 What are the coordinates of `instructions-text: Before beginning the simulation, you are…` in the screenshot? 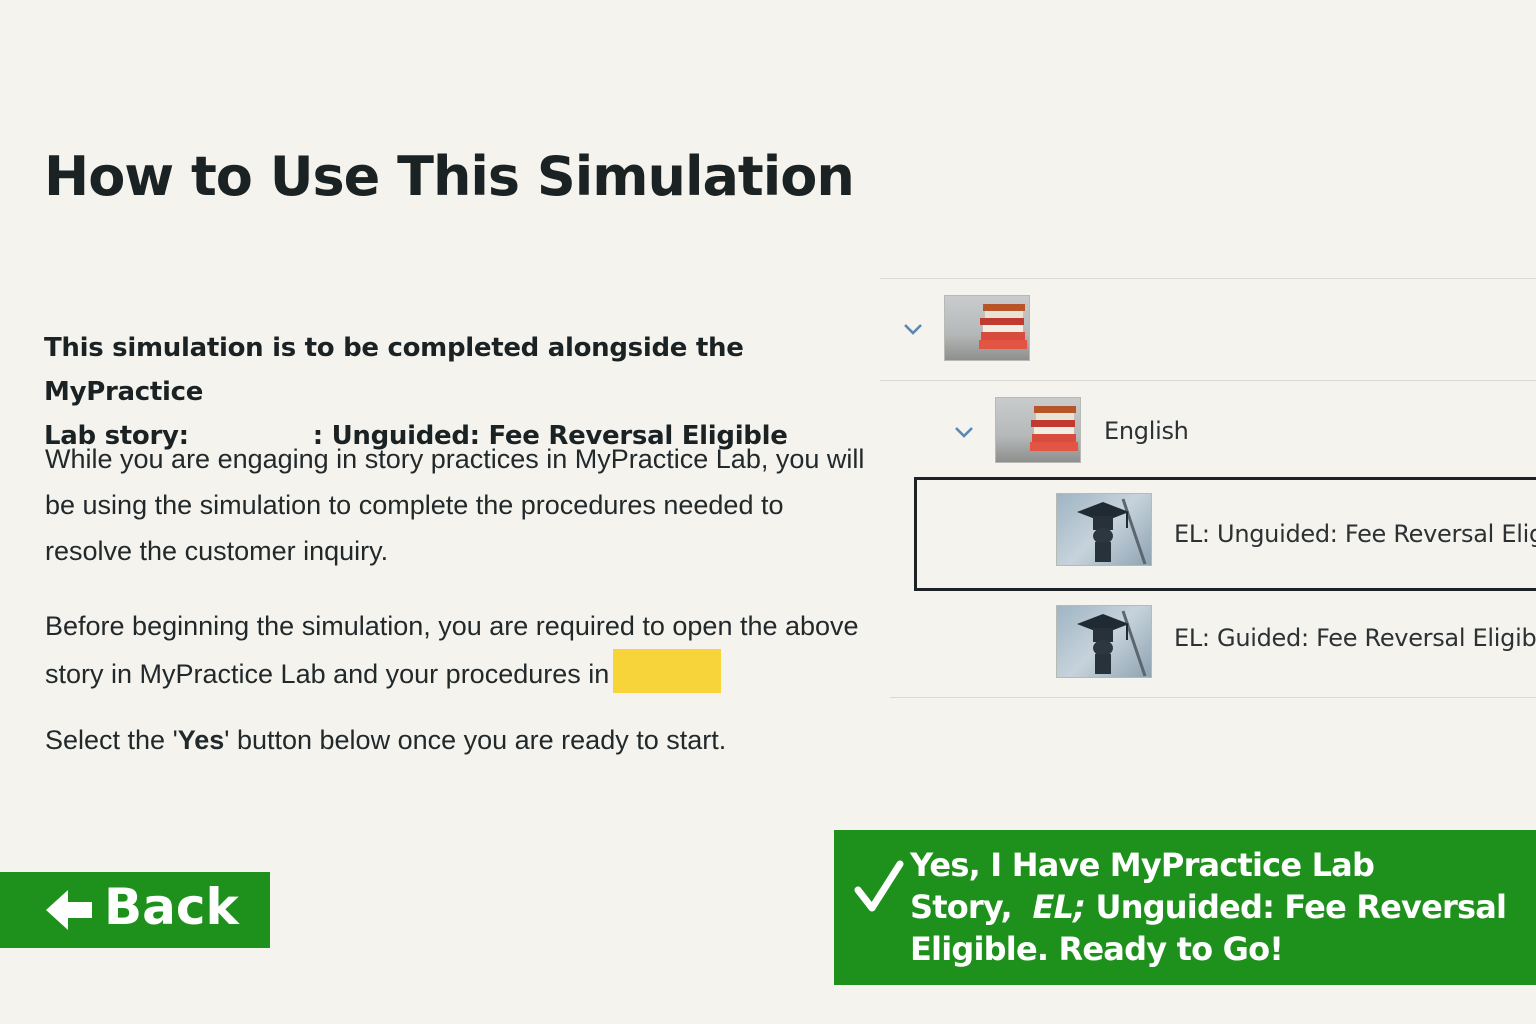 It's located at (452, 650).